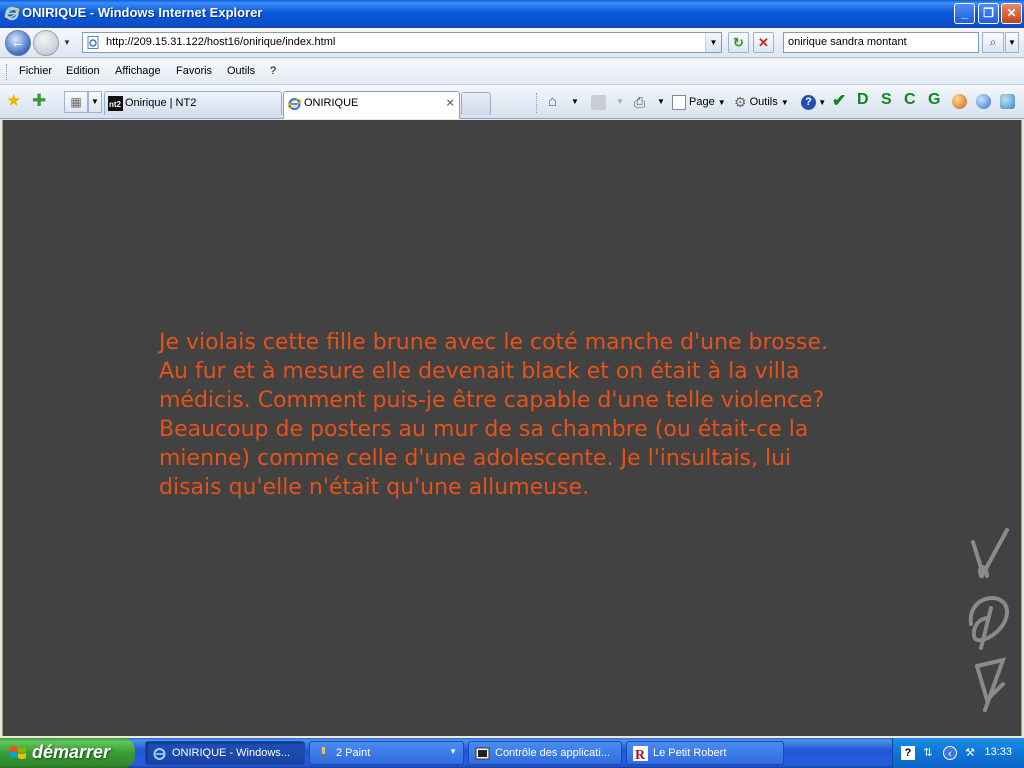 This screenshot has height=768, width=1024. Describe the element at coordinates (679, 102) in the screenshot. I see `page-menu-icon` at that location.